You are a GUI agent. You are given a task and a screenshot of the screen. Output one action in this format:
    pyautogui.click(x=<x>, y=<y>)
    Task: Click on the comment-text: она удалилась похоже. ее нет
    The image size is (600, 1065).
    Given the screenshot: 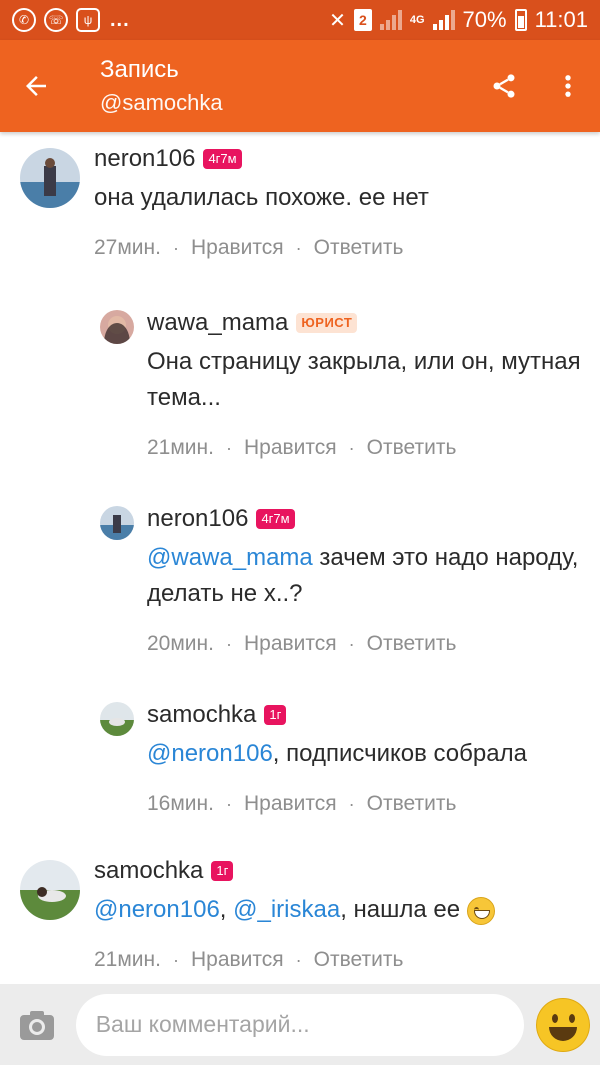 What is the action you would take?
    pyautogui.click(x=261, y=197)
    